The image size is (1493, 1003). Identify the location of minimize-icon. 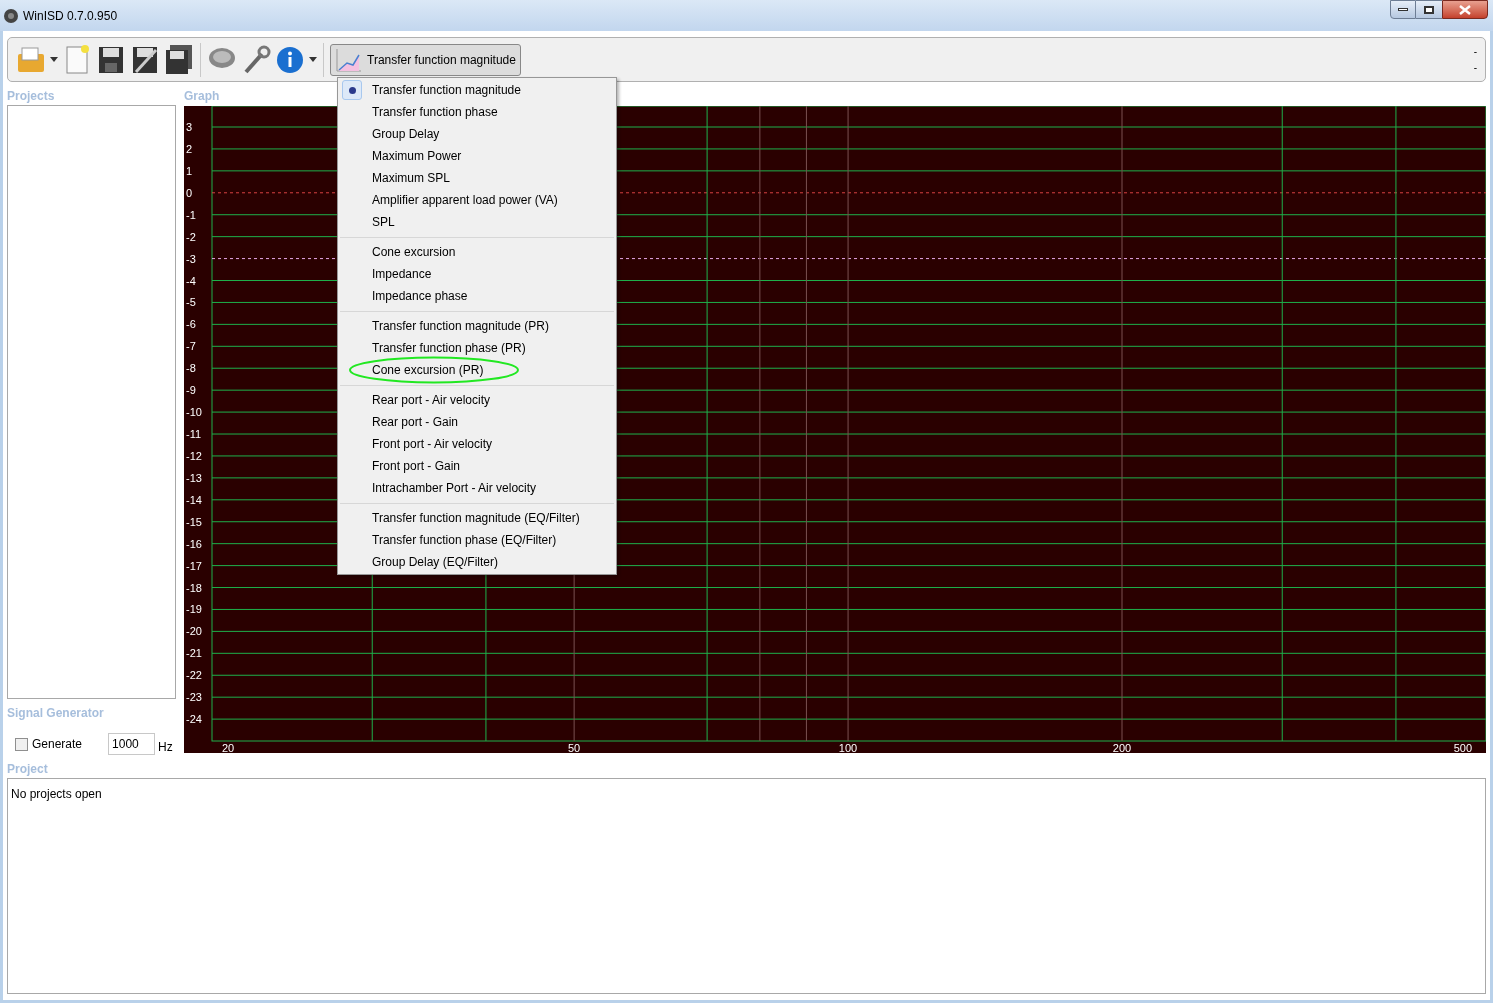
(1403, 9).